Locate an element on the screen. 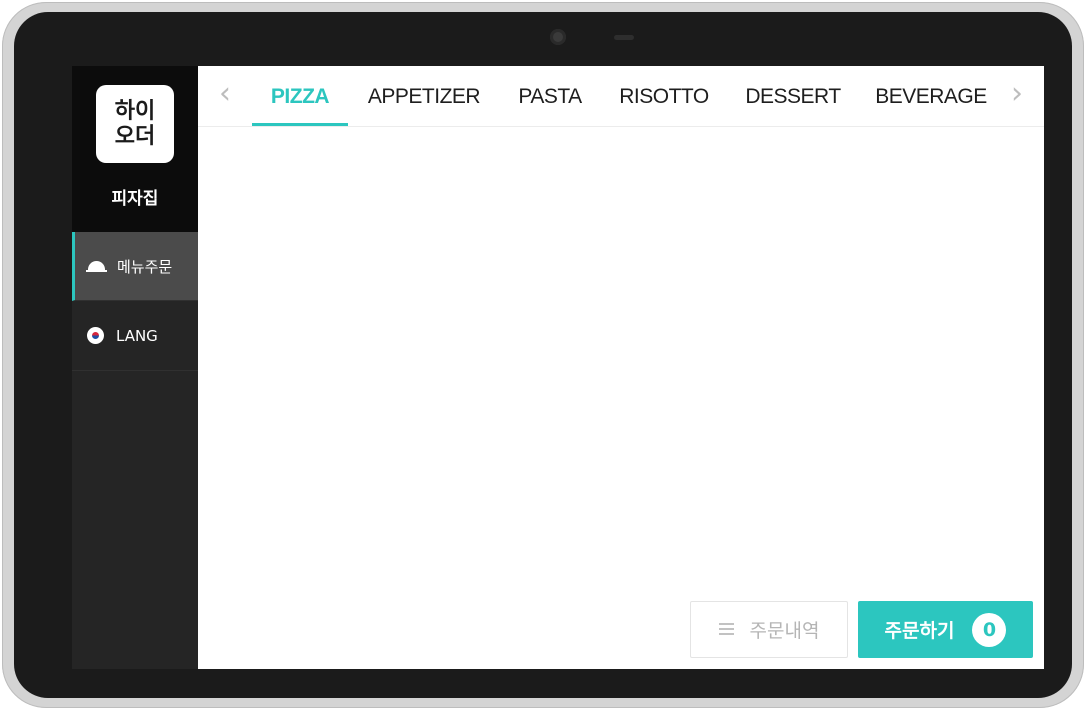  tab-dessert: DESSERT is located at coordinates (793, 96).